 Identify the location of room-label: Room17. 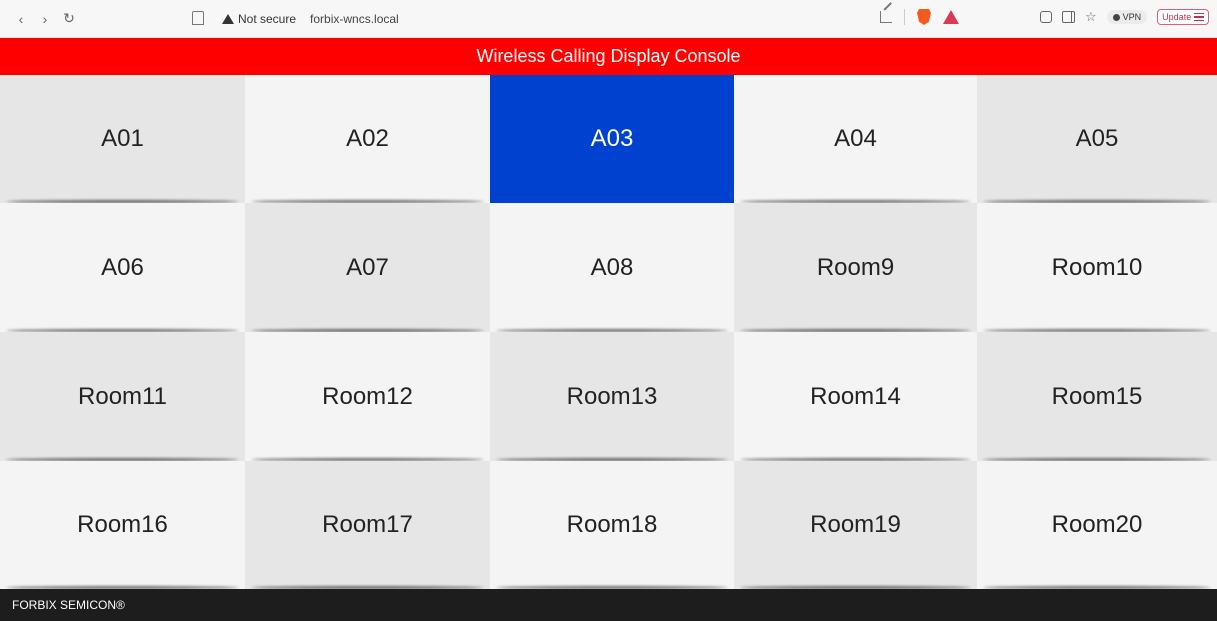
(367, 524).